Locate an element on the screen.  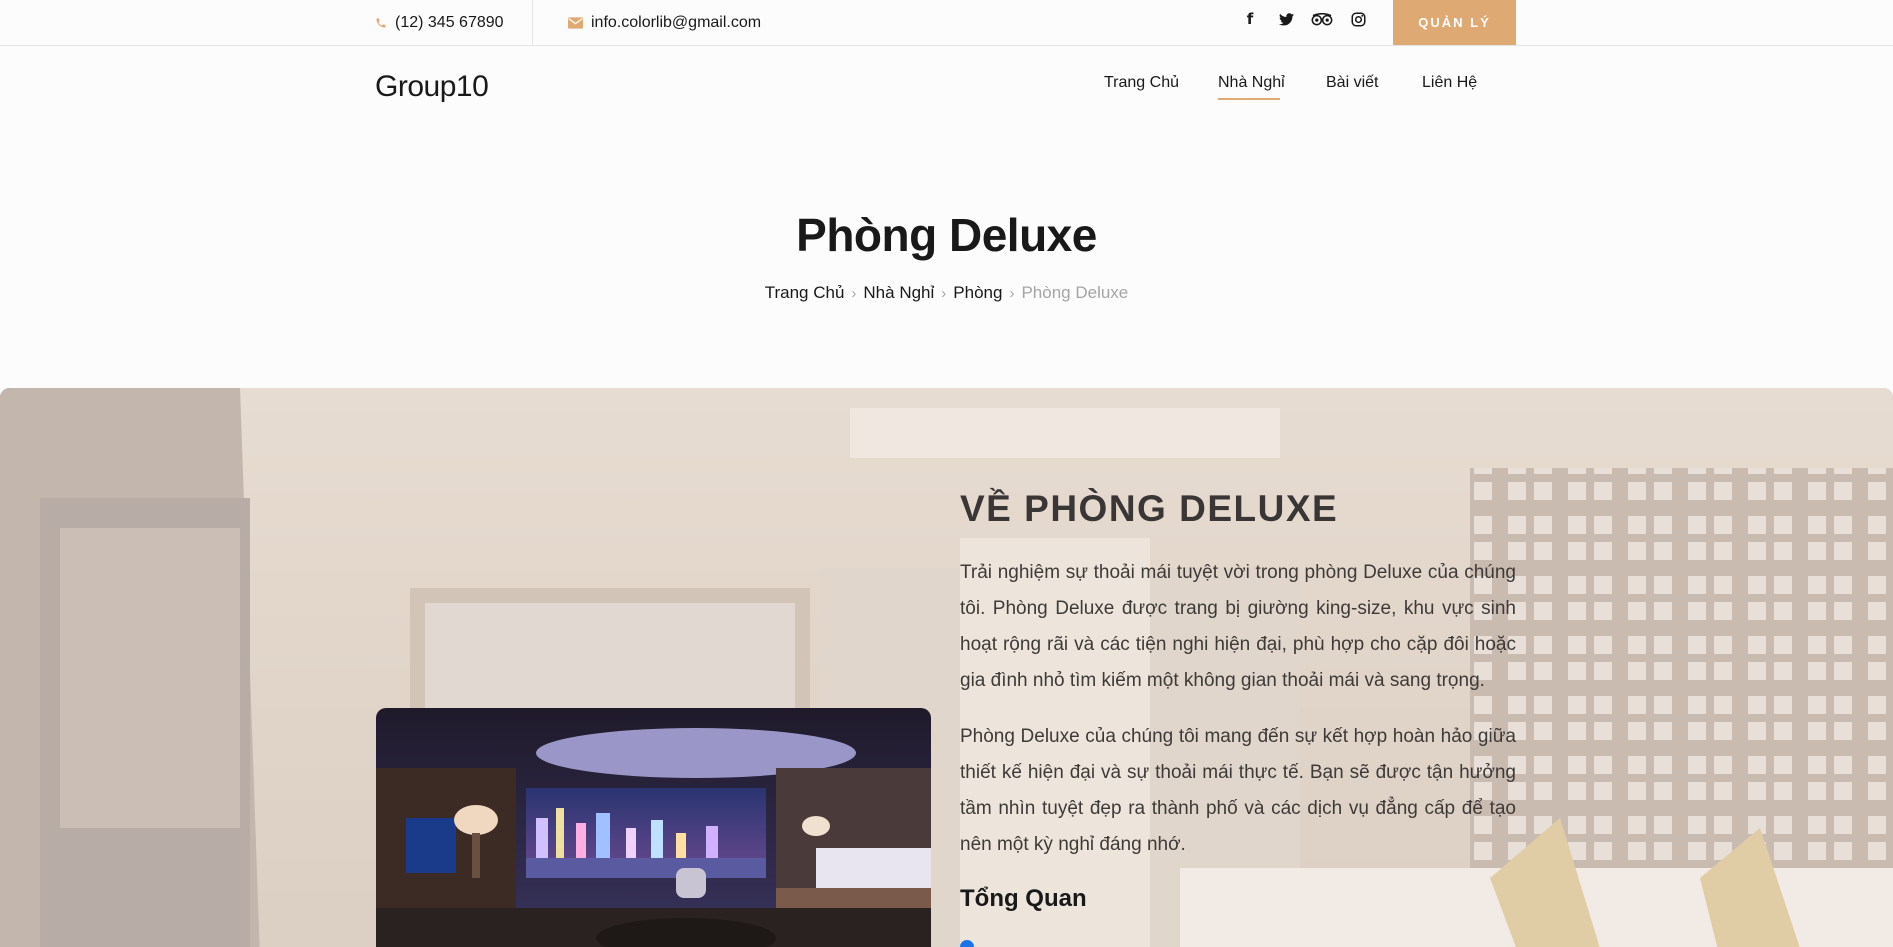
tripadvisor-icon is located at coordinates (1322, 19).